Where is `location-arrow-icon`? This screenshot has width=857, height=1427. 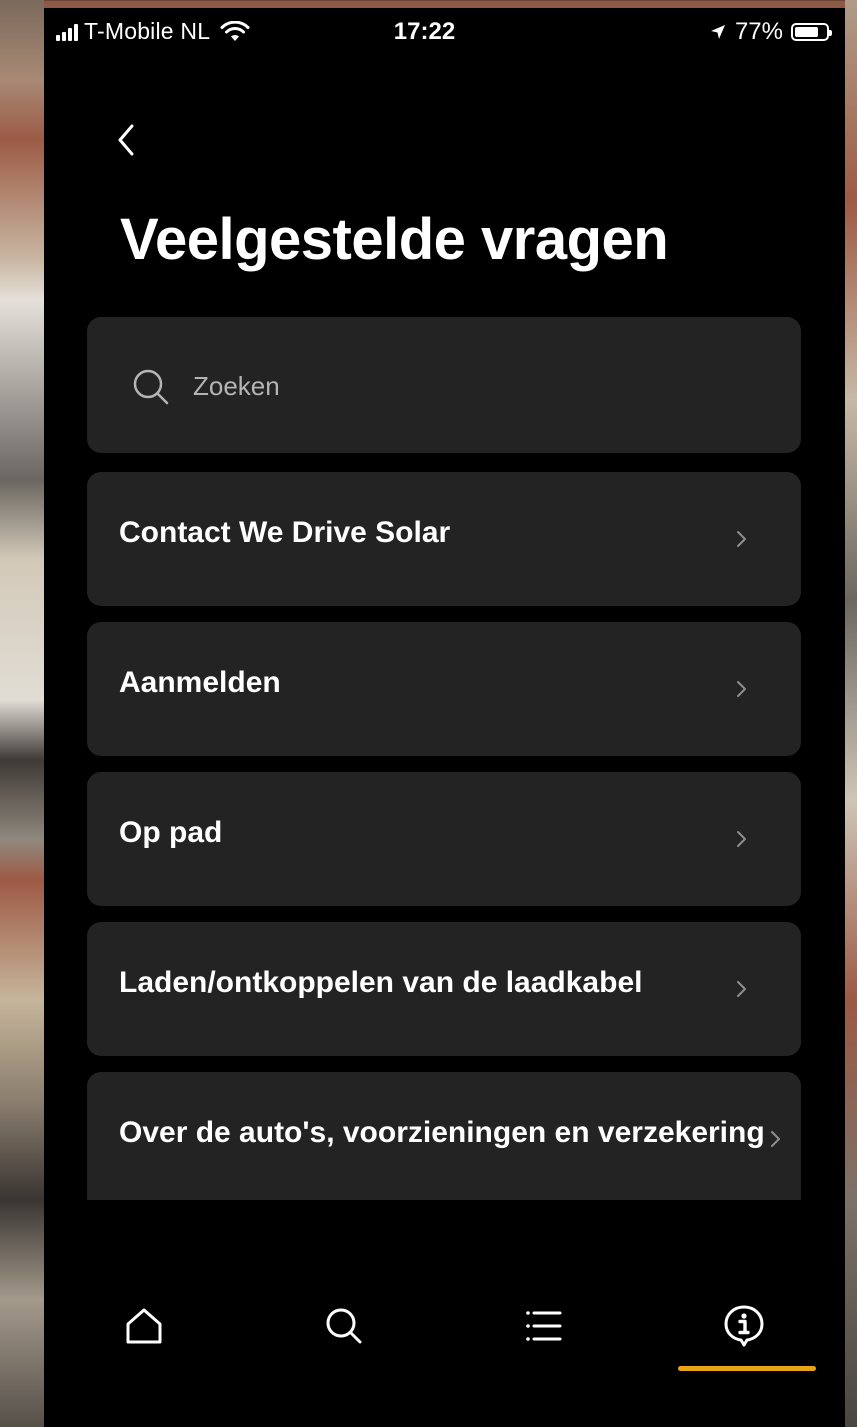 location-arrow-icon is located at coordinates (717, 32).